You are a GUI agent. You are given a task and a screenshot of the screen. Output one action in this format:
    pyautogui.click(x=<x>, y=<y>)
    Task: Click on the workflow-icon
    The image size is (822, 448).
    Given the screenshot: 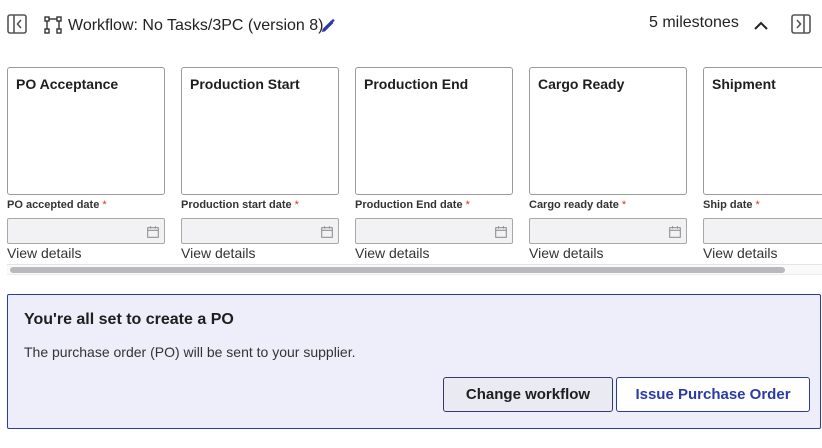 What is the action you would take?
    pyautogui.click(x=53, y=25)
    